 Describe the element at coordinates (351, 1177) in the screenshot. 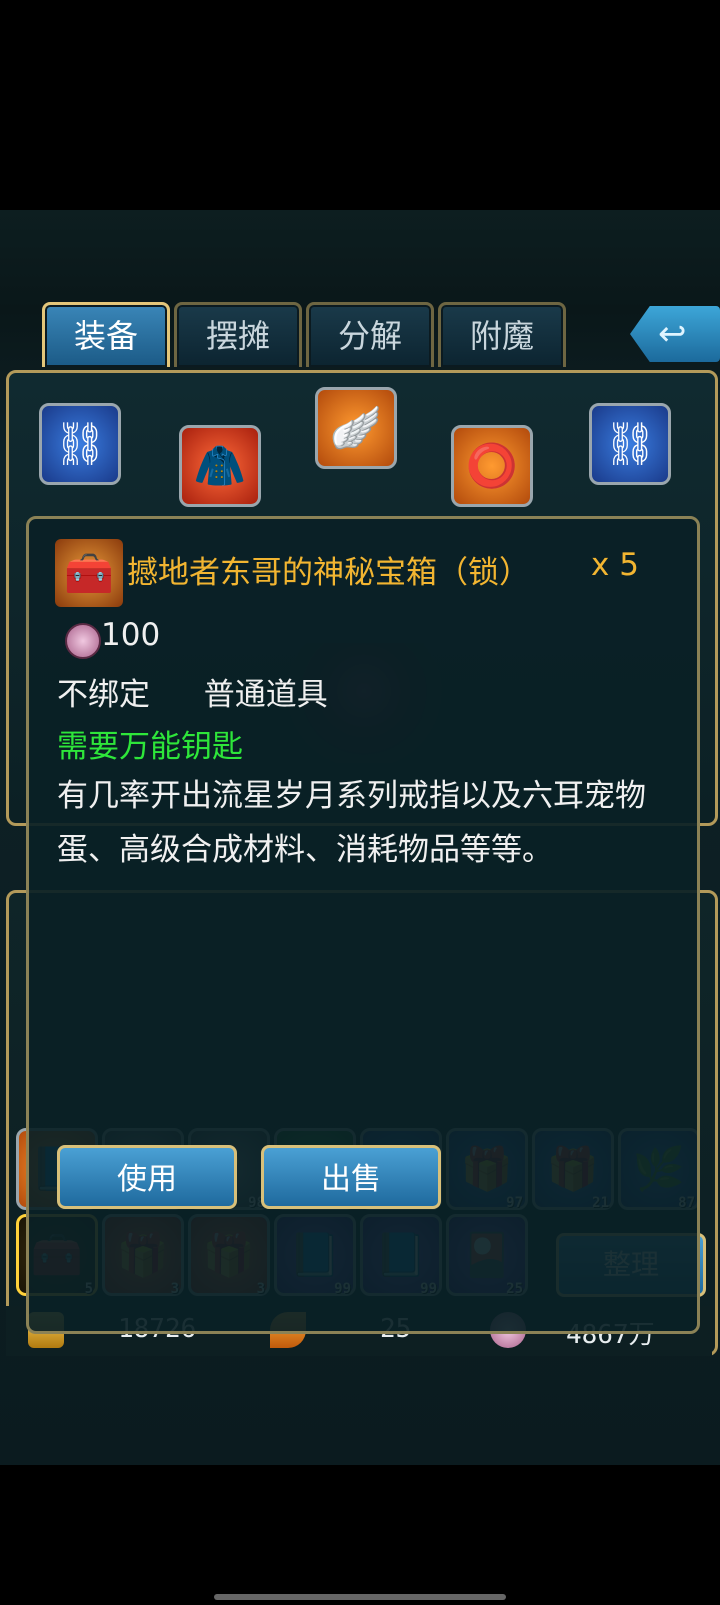

I see `sell-button: 出售` at that location.